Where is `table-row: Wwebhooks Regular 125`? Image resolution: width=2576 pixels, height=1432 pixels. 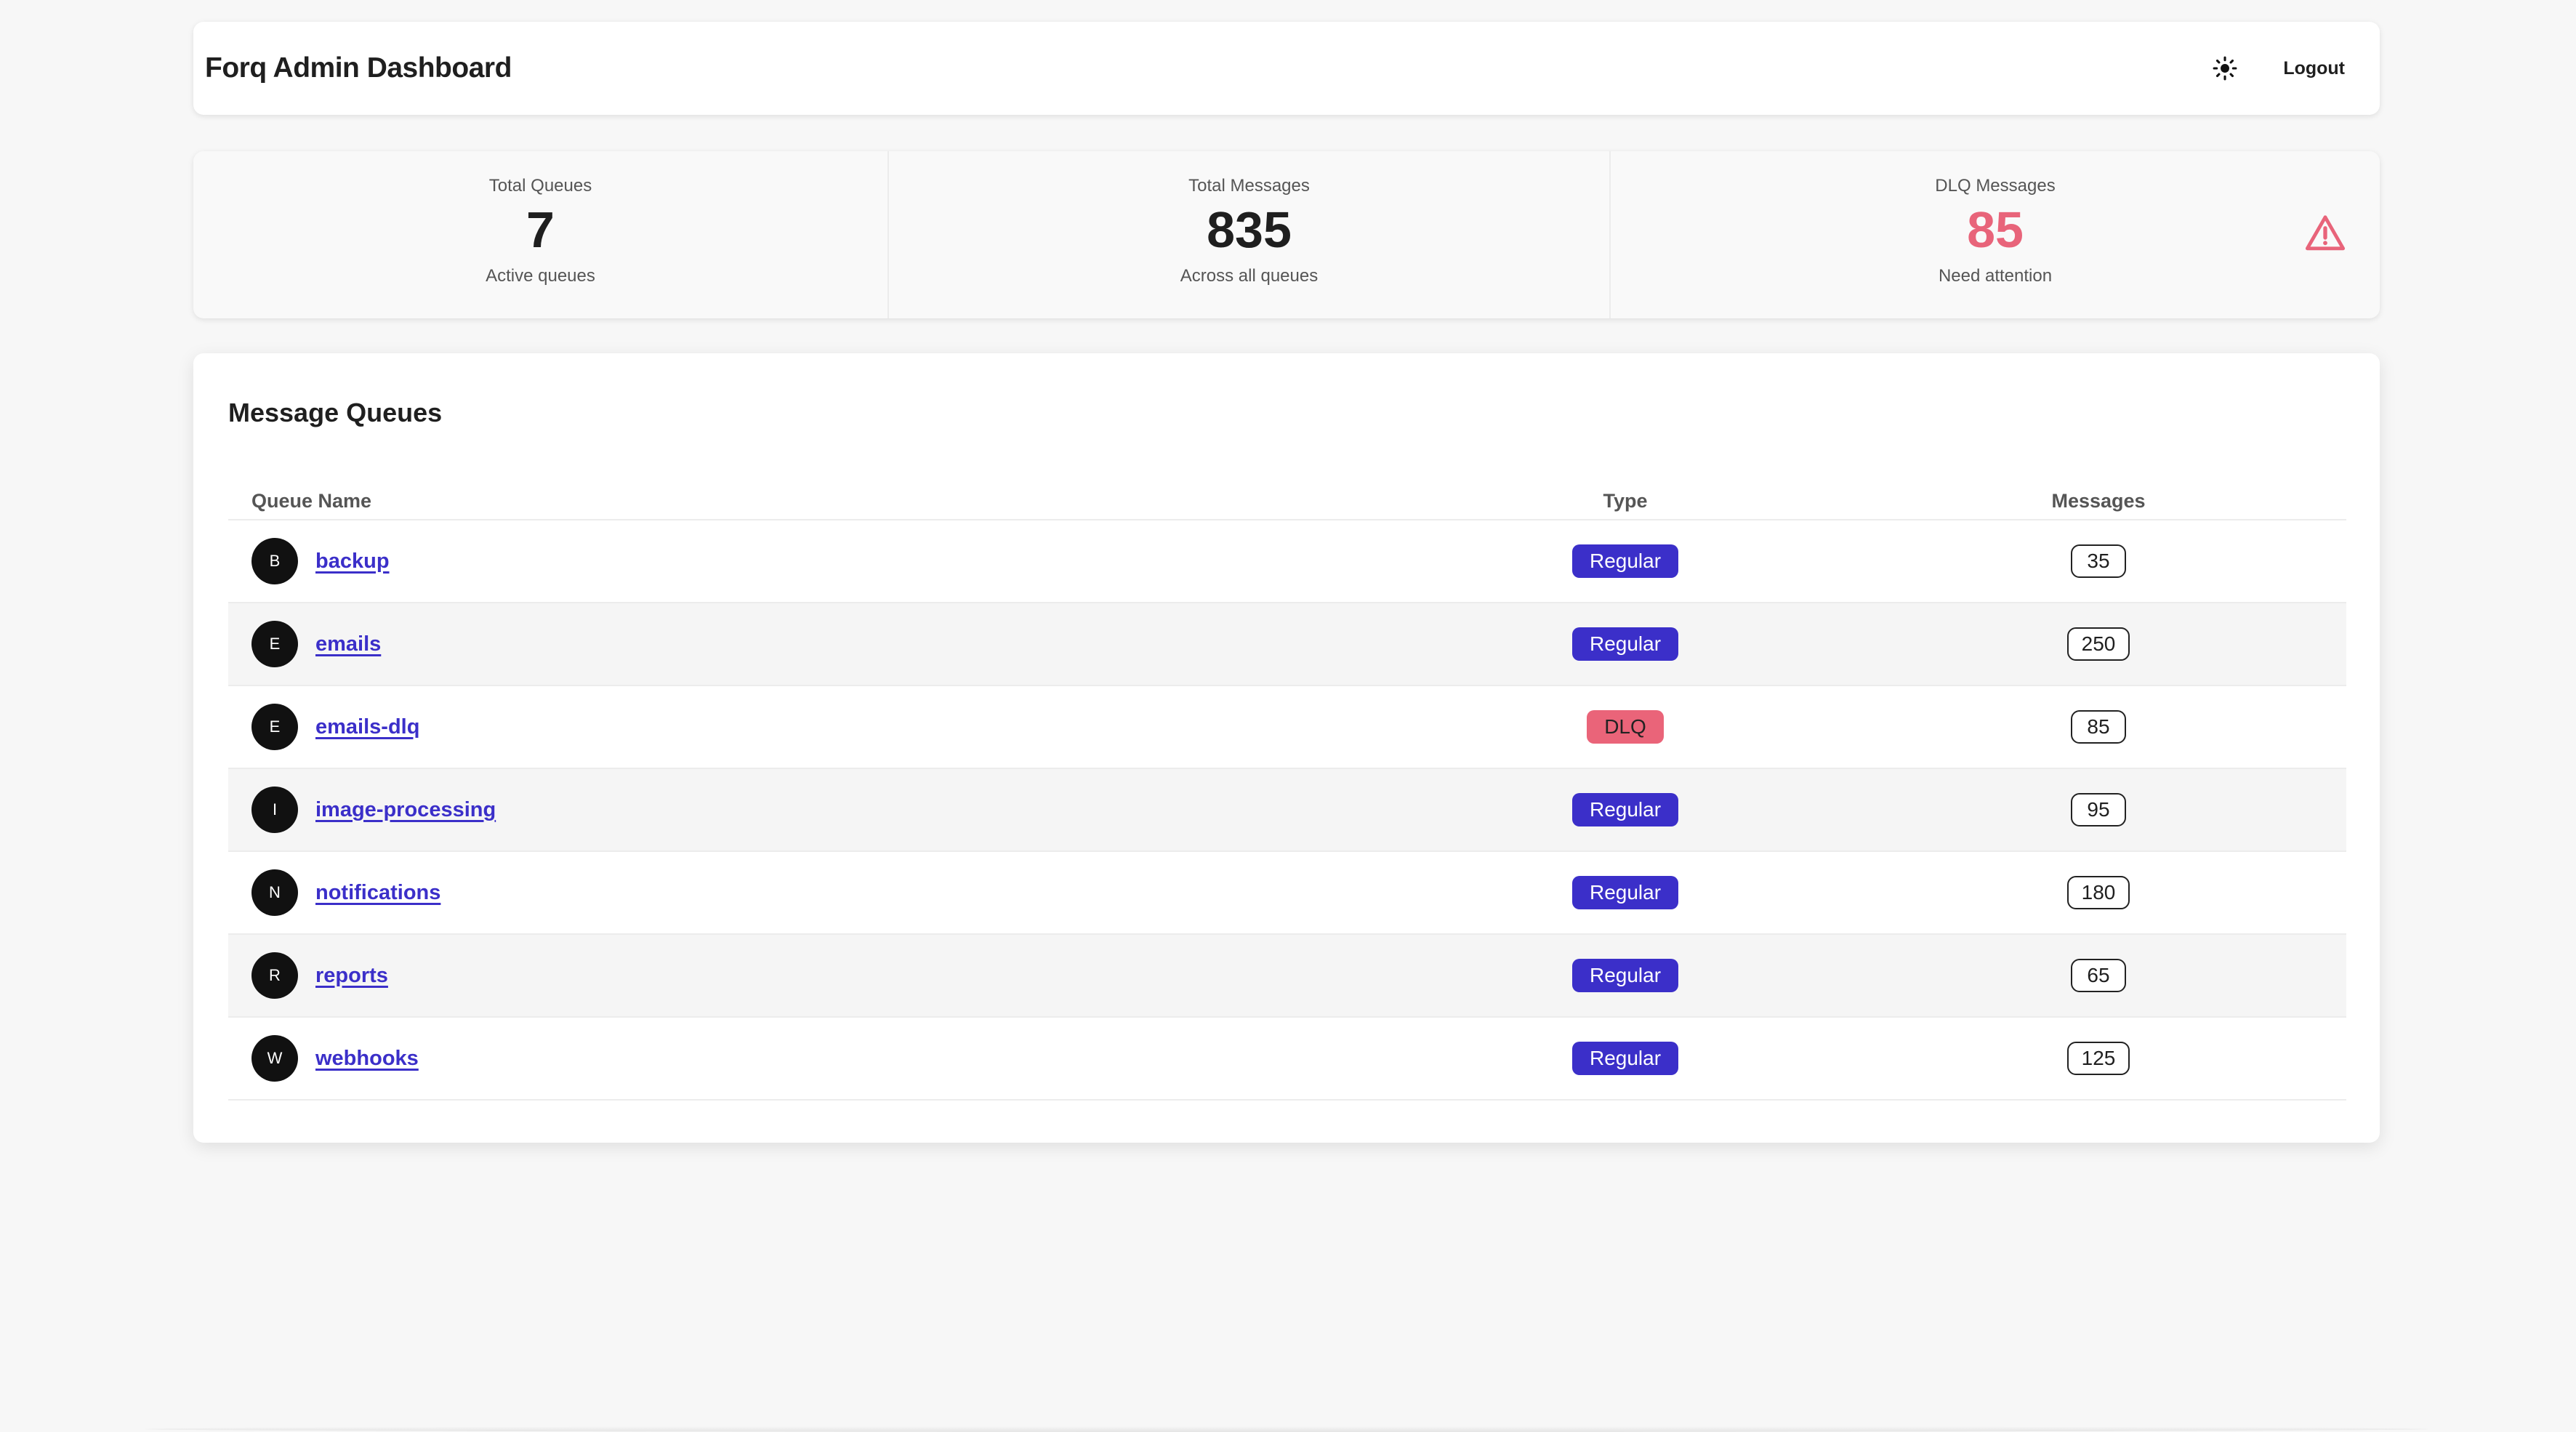 table-row: Wwebhooks Regular 125 is located at coordinates (1287, 1059).